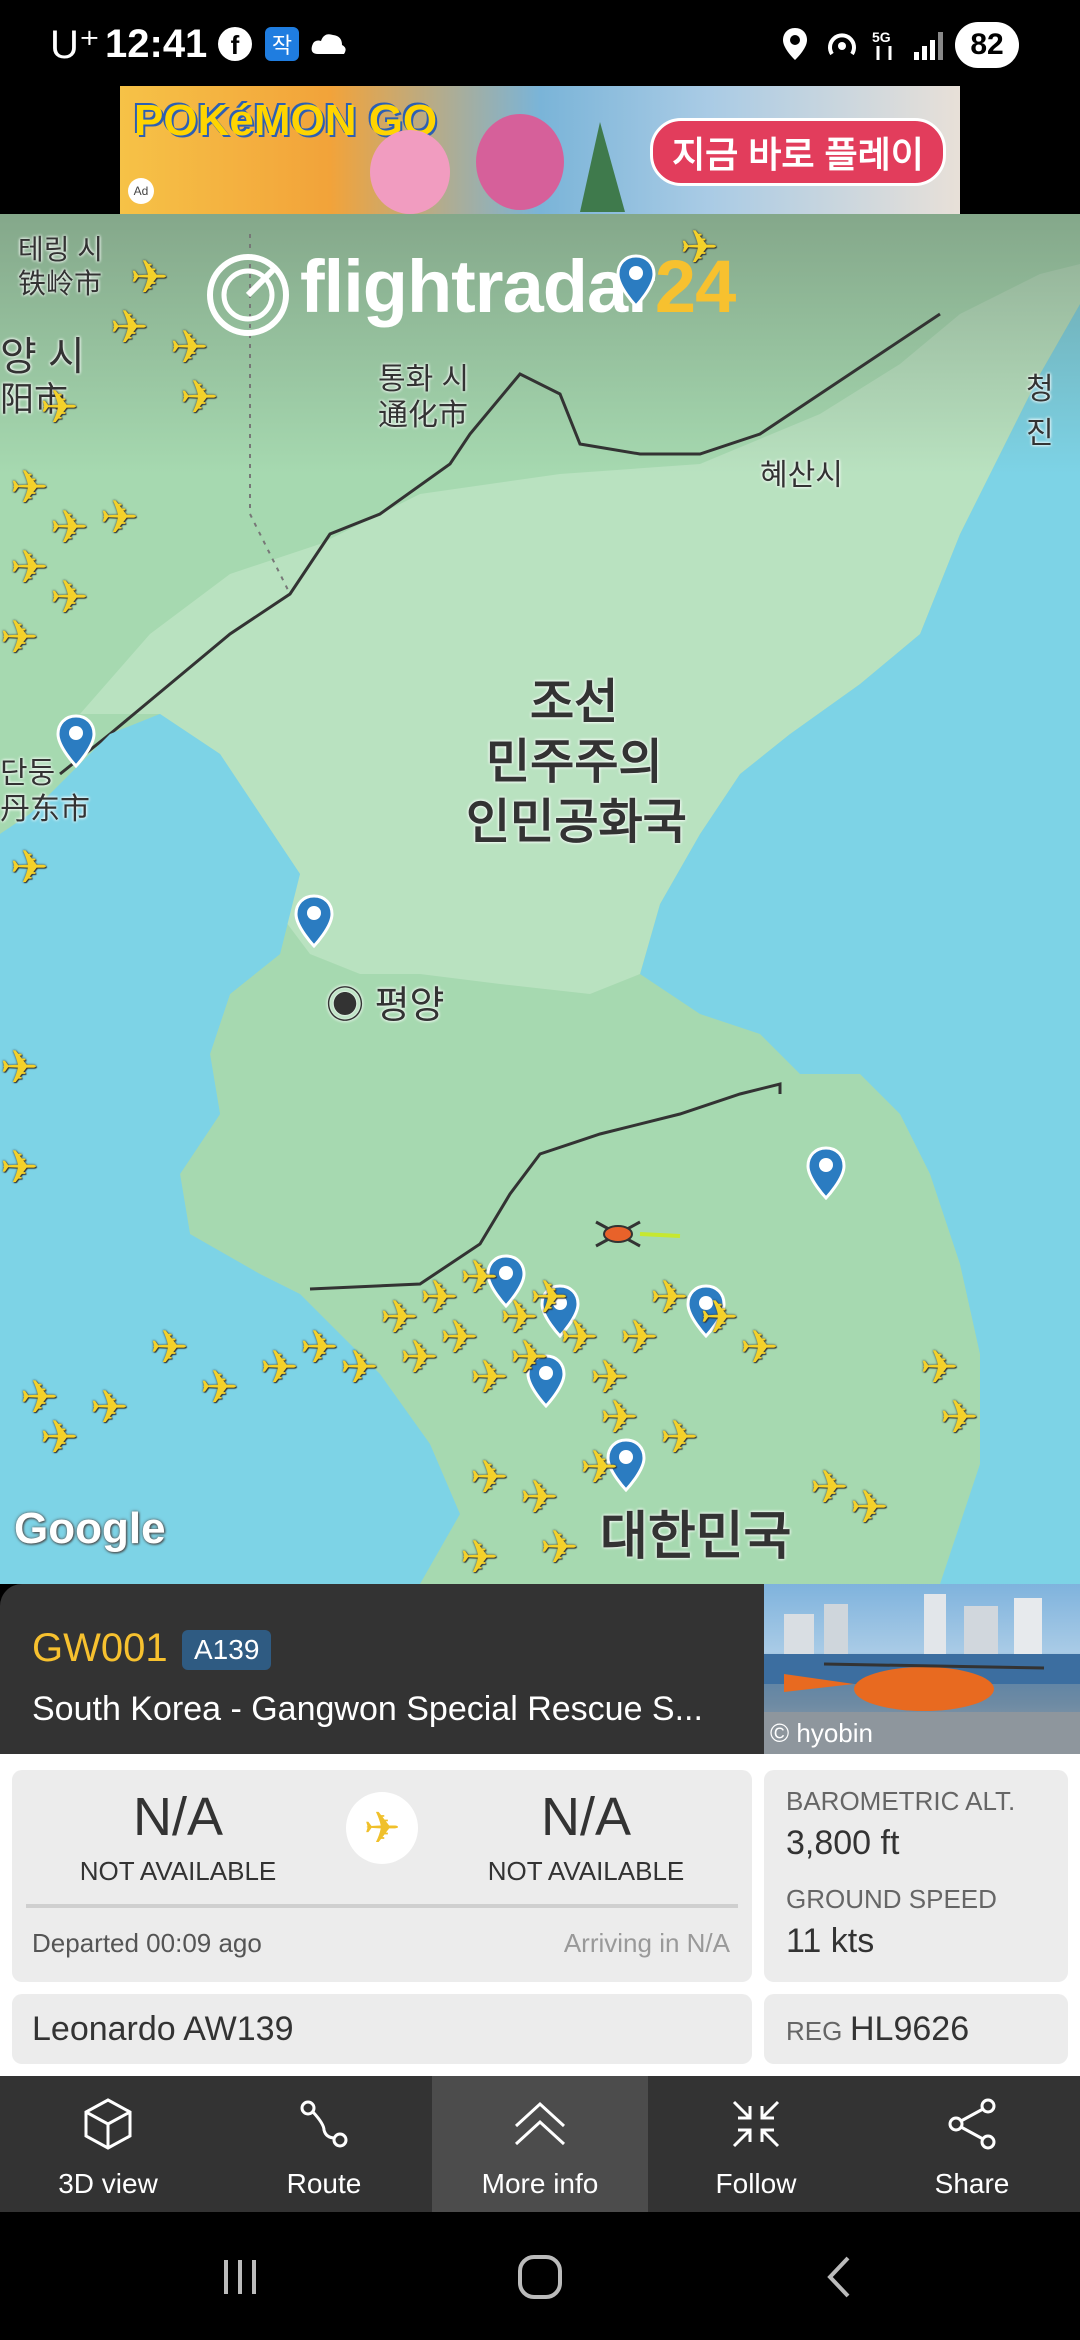 The width and height of the screenshot is (1080, 2340). Describe the element at coordinates (840, 2277) in the screenshot. I see `back-icon` at that location.